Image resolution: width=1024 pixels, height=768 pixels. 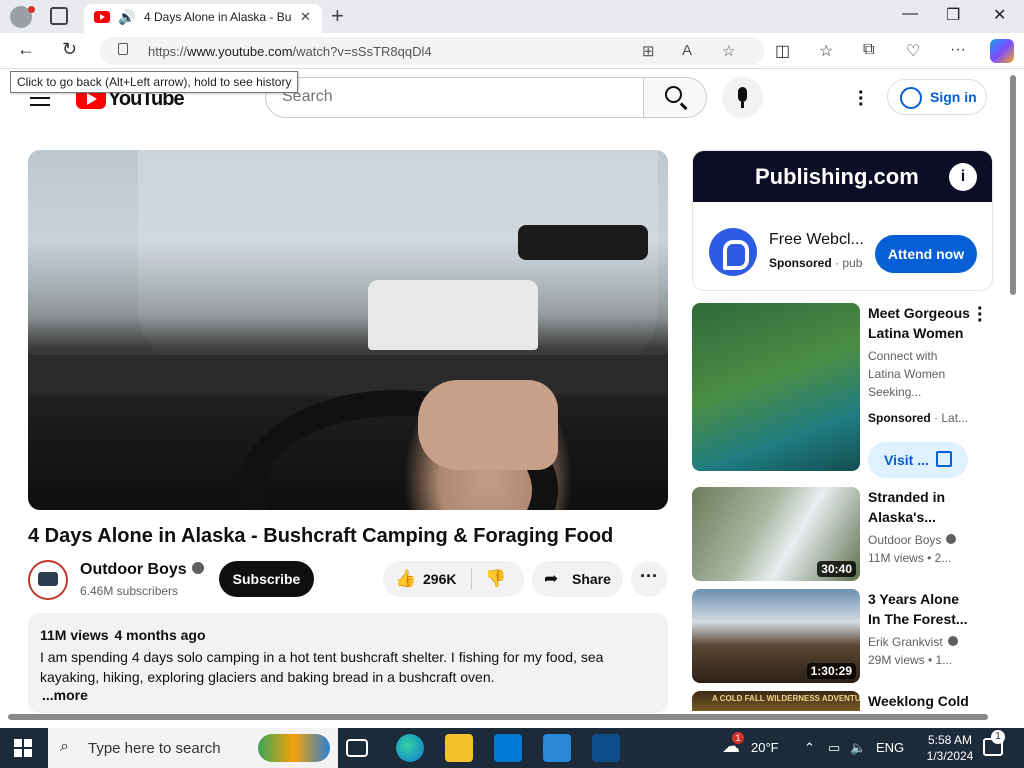 I want to click on start-button-windows-icon, so click(x=23, y=748).